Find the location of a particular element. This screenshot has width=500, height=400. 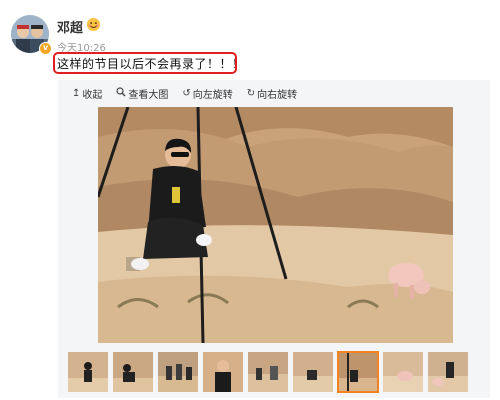

view-large-button: 查看大图 is located at coordinates (142, 93).